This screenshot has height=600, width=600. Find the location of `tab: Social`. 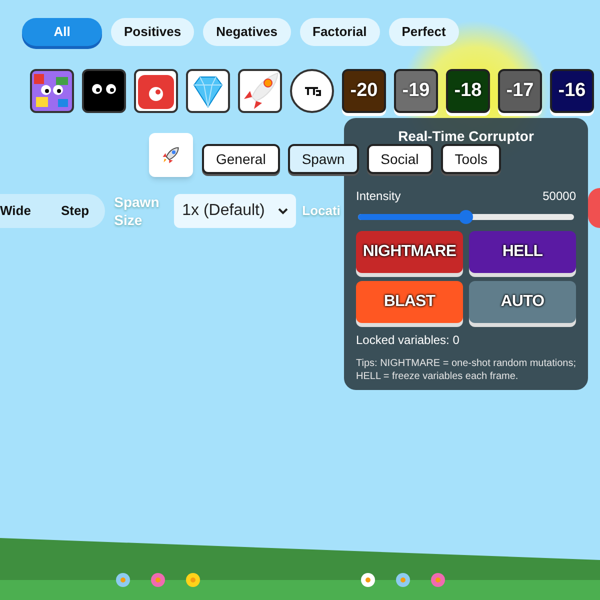

tab: Social is located at coordinates (399, 159).